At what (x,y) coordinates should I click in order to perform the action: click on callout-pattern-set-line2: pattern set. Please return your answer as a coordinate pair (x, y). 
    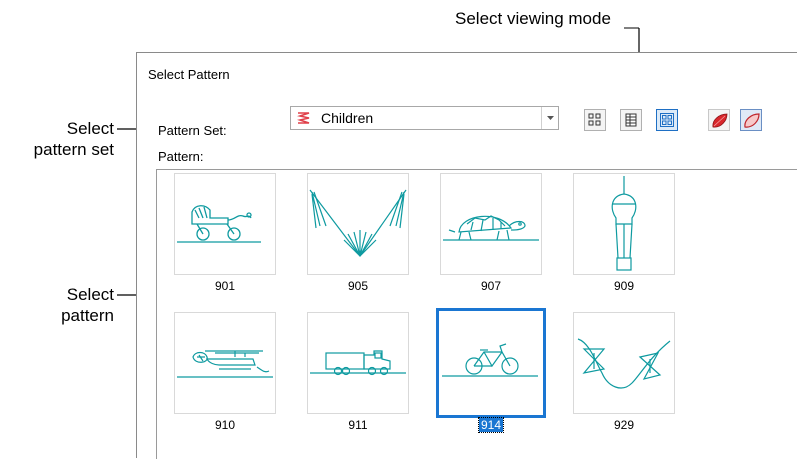
    Looking at the image, I should click on (73, 149).